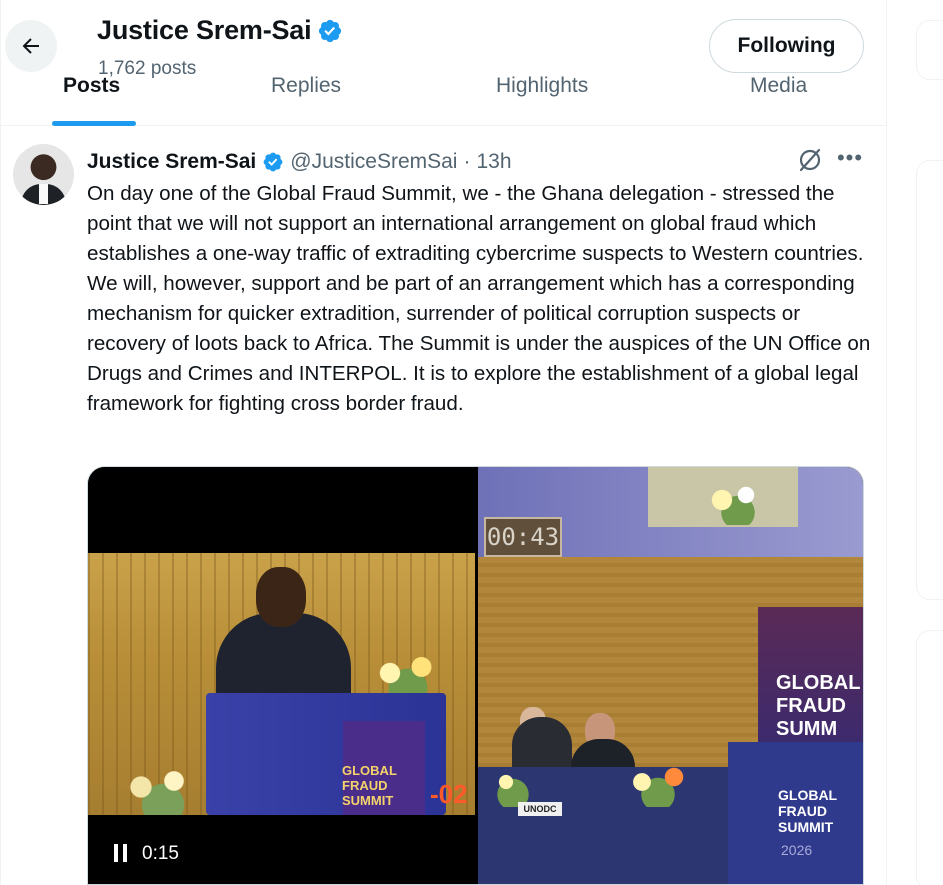 This screenshot has height=885, width=943. I want to click on dais-text: GLOBAL FRAUD SUMMIT, so click(807, 811).